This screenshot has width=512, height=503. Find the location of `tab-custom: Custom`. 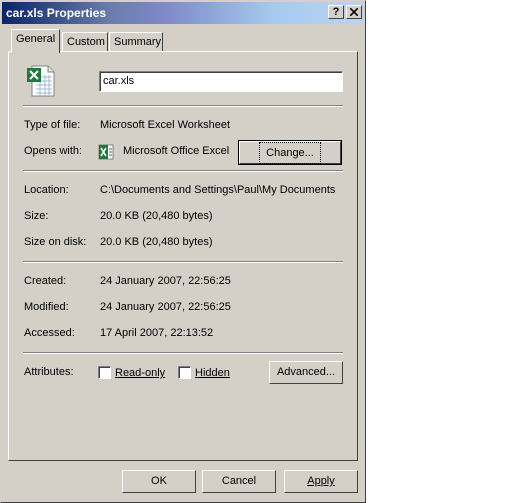

tab-custom: Custom is located at coordinates (85, 42).